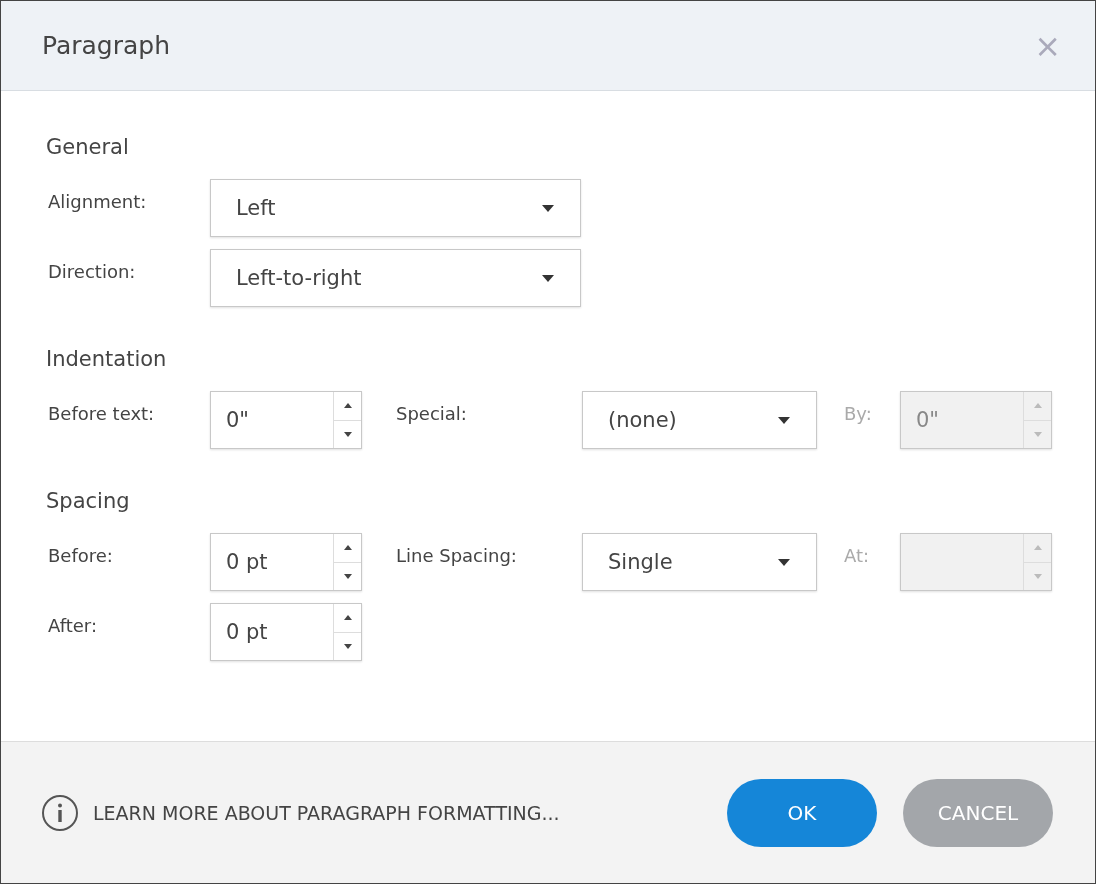 The width and height of the screenshot is (1096, 884). Describe the element at coordinates (802, 812) in the screenshot. I see `ok-button: OK` at that location.